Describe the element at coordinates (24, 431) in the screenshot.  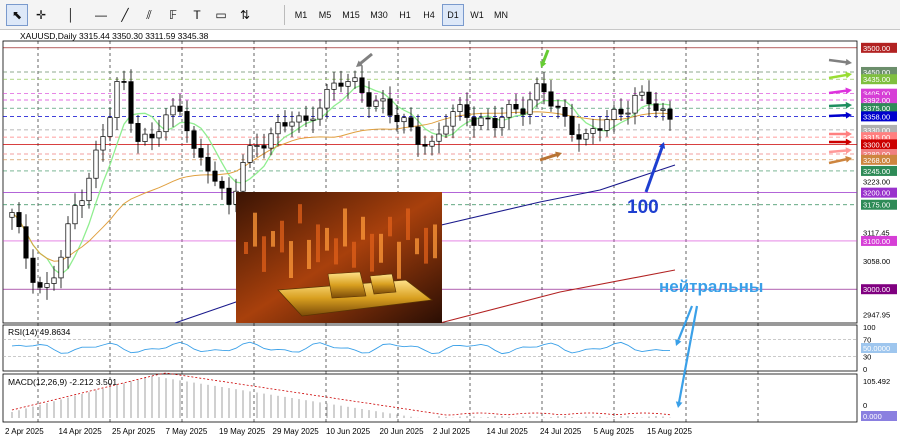
I see `date-tick-label: 2 Apr 2025` at that location.